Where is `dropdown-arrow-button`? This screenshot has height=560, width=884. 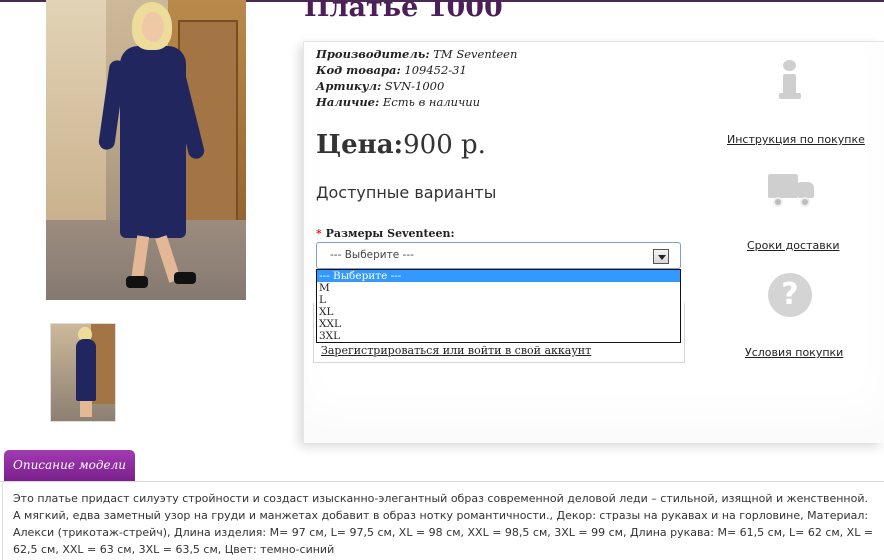 dropdown-arrow-button is located at coordinates (661, 256).